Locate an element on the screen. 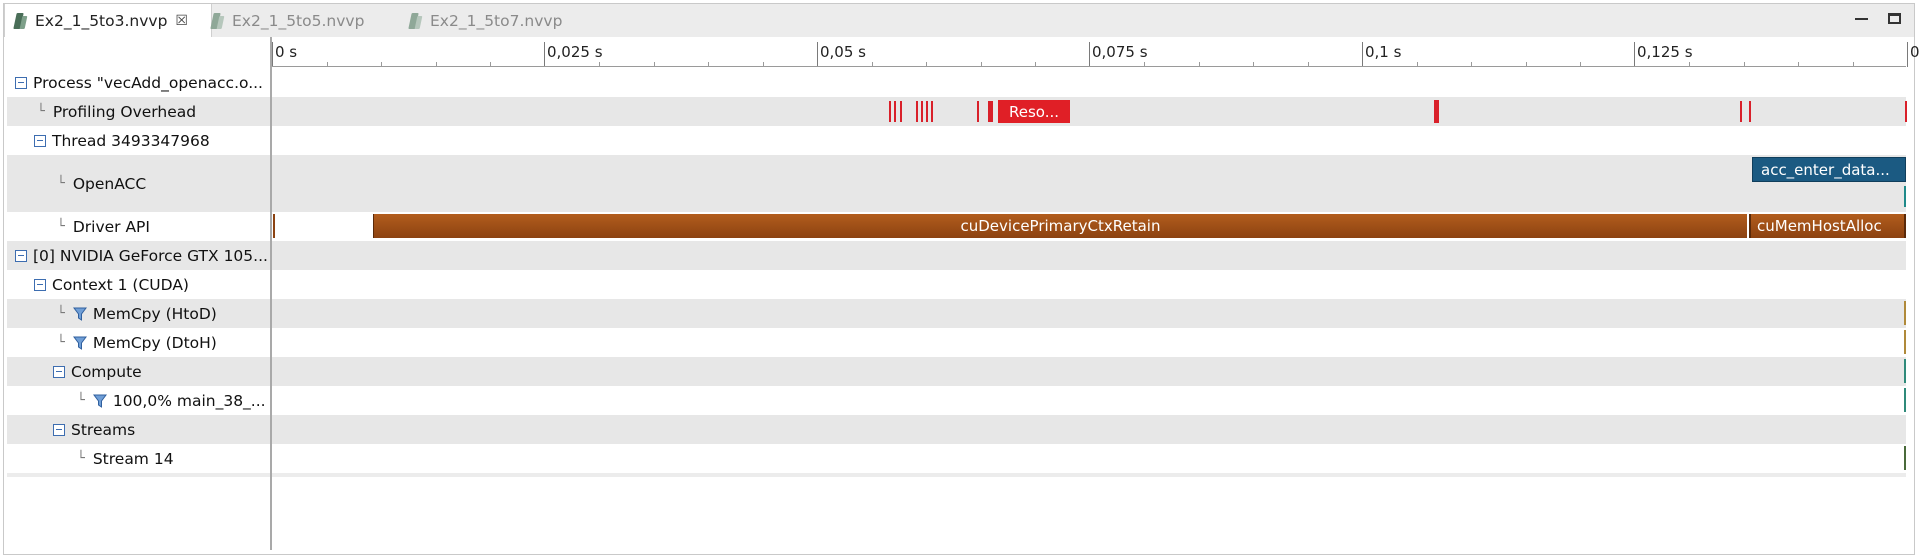 This screenshot has height=558, width=1920. memcpy-dtoh-mark is located at coordinates (1905, 342).